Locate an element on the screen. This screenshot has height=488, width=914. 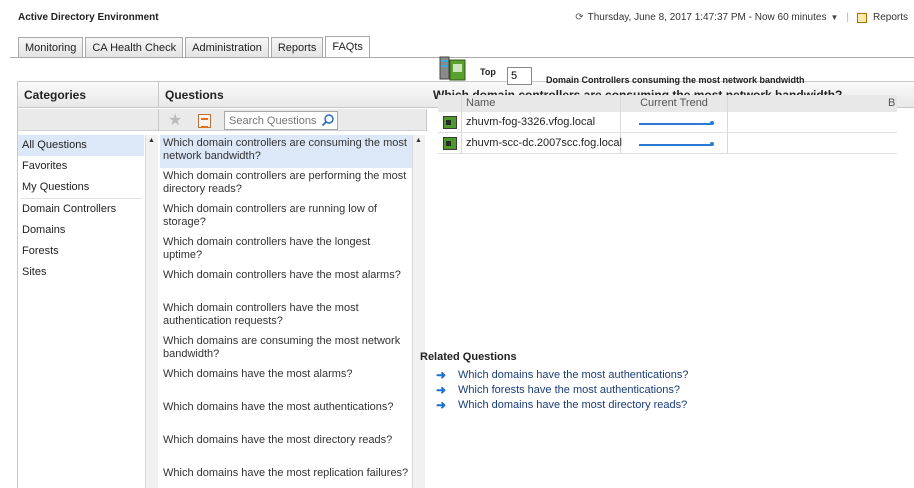
table-row: zhuvm-scc-dc.2007scc.fog.local is located at coordinates (667, 143).